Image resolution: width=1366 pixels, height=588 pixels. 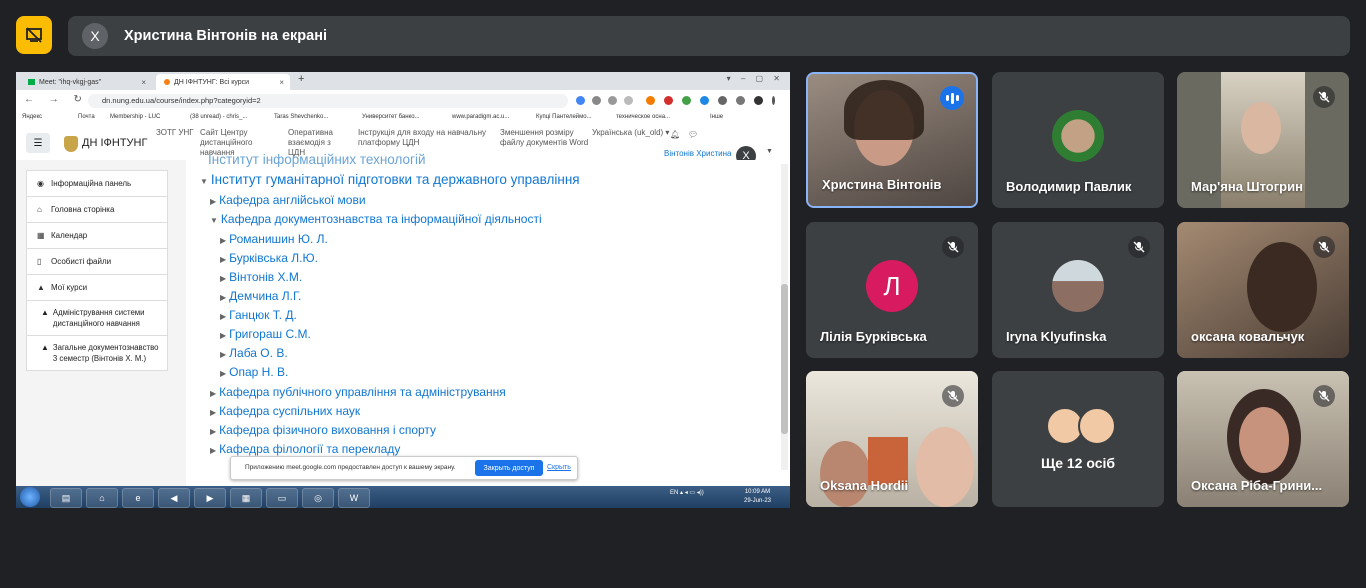 What do you see at coordinates (704, 100) in the screenshot?
I see `extension-blue-icon` at bounding box center [704, 100].